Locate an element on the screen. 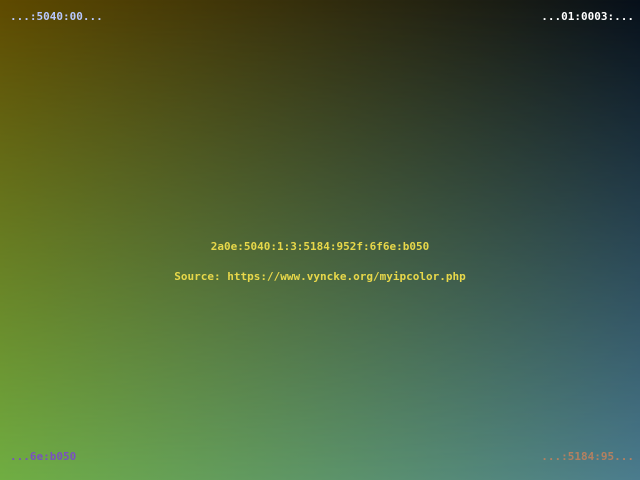 Image resolution: width=640 pixels, height=480 pixels. ip-address-text: 2a0e:5040:1:3:5184:952f:6f6e:b050 is located at coordinates (320, 246).